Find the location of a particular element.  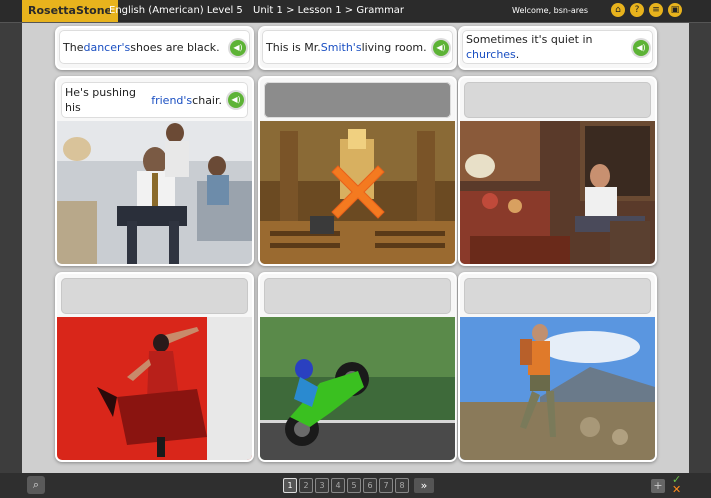

caption-card-1: The dancer's shoes are black. ◀) is located at coordinates (154, 48).